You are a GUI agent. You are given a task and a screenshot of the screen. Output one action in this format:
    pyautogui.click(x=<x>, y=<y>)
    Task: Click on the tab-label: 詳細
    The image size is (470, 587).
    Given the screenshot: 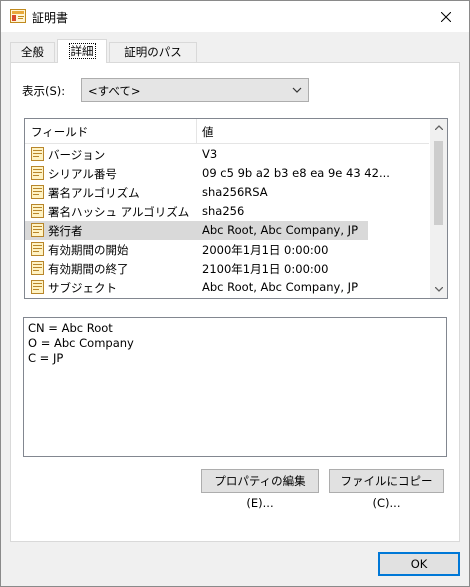 What is the action you would take?
    pyautogui.click(x=82, y=51)
    